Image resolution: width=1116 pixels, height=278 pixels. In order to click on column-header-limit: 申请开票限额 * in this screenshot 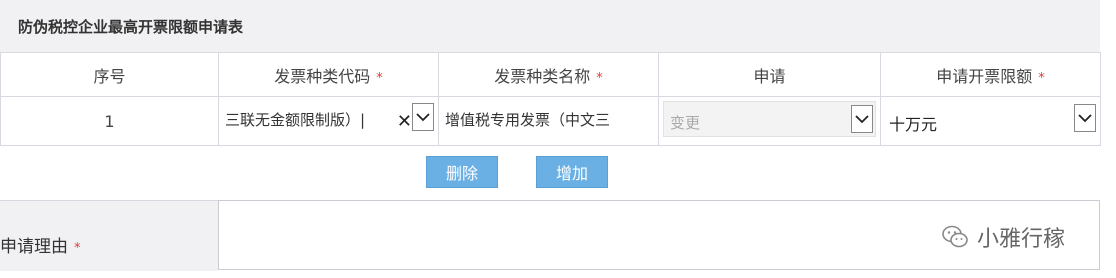, I will do `click(990, 74)`.